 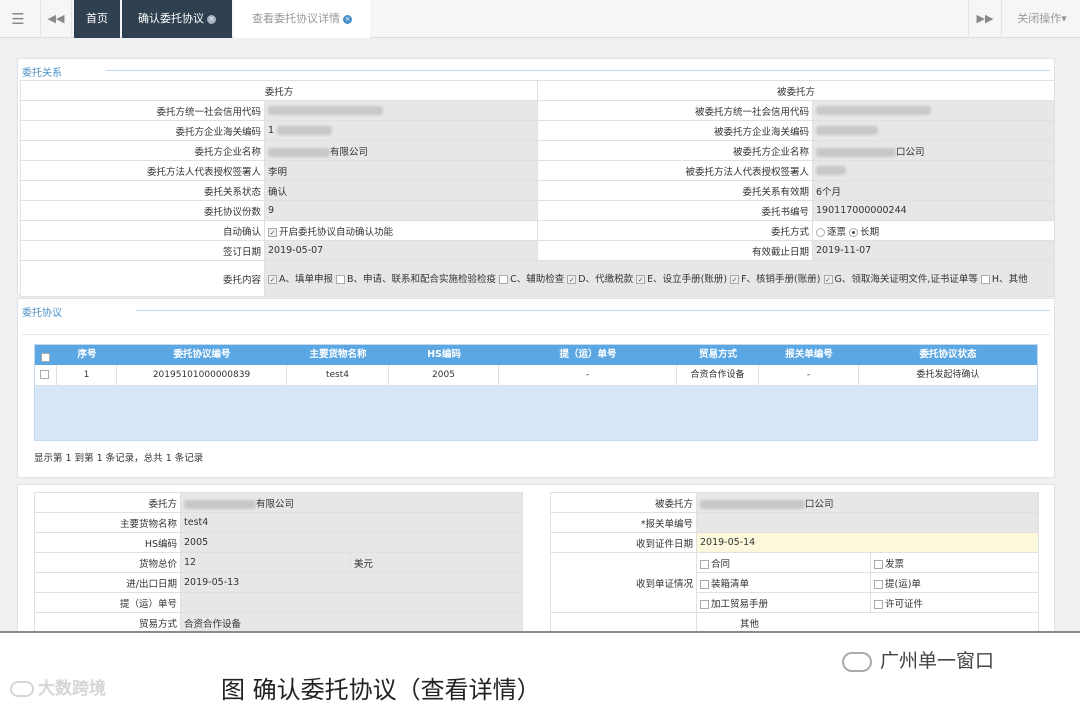 What do you see at coordinates (623, 502) in the screenshot?
I see `field-label: 被委托方` at bounding box center [623, 502].